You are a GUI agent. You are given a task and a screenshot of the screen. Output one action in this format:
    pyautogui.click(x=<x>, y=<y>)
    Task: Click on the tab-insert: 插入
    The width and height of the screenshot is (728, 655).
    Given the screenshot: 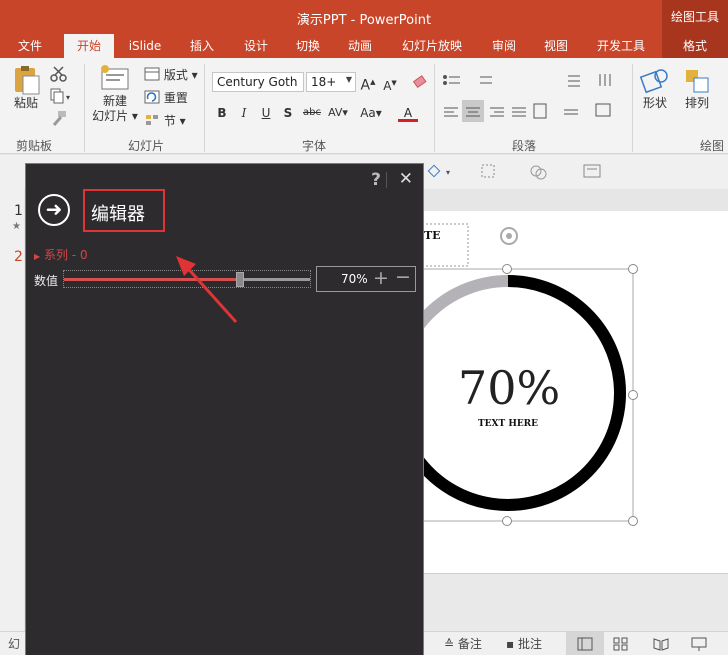 What is the action you would take?
    pyautogui.click(x=202, y=46)
    